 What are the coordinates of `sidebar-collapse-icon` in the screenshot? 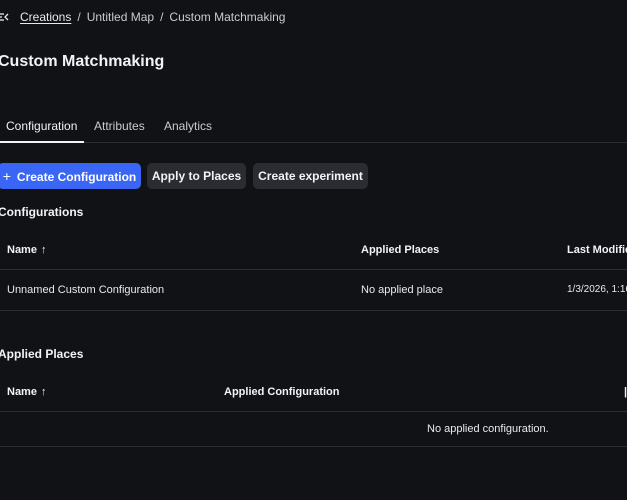 It's located at (4, 17).